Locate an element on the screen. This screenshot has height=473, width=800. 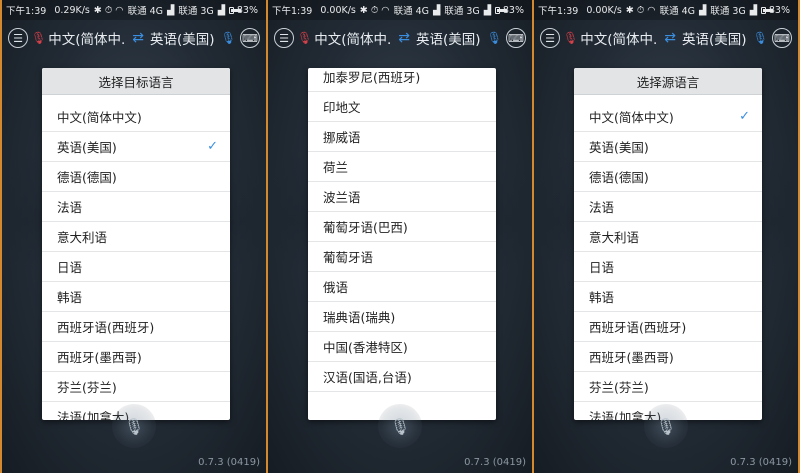
language-option: 俄语 is located at coordinates (402, 287).